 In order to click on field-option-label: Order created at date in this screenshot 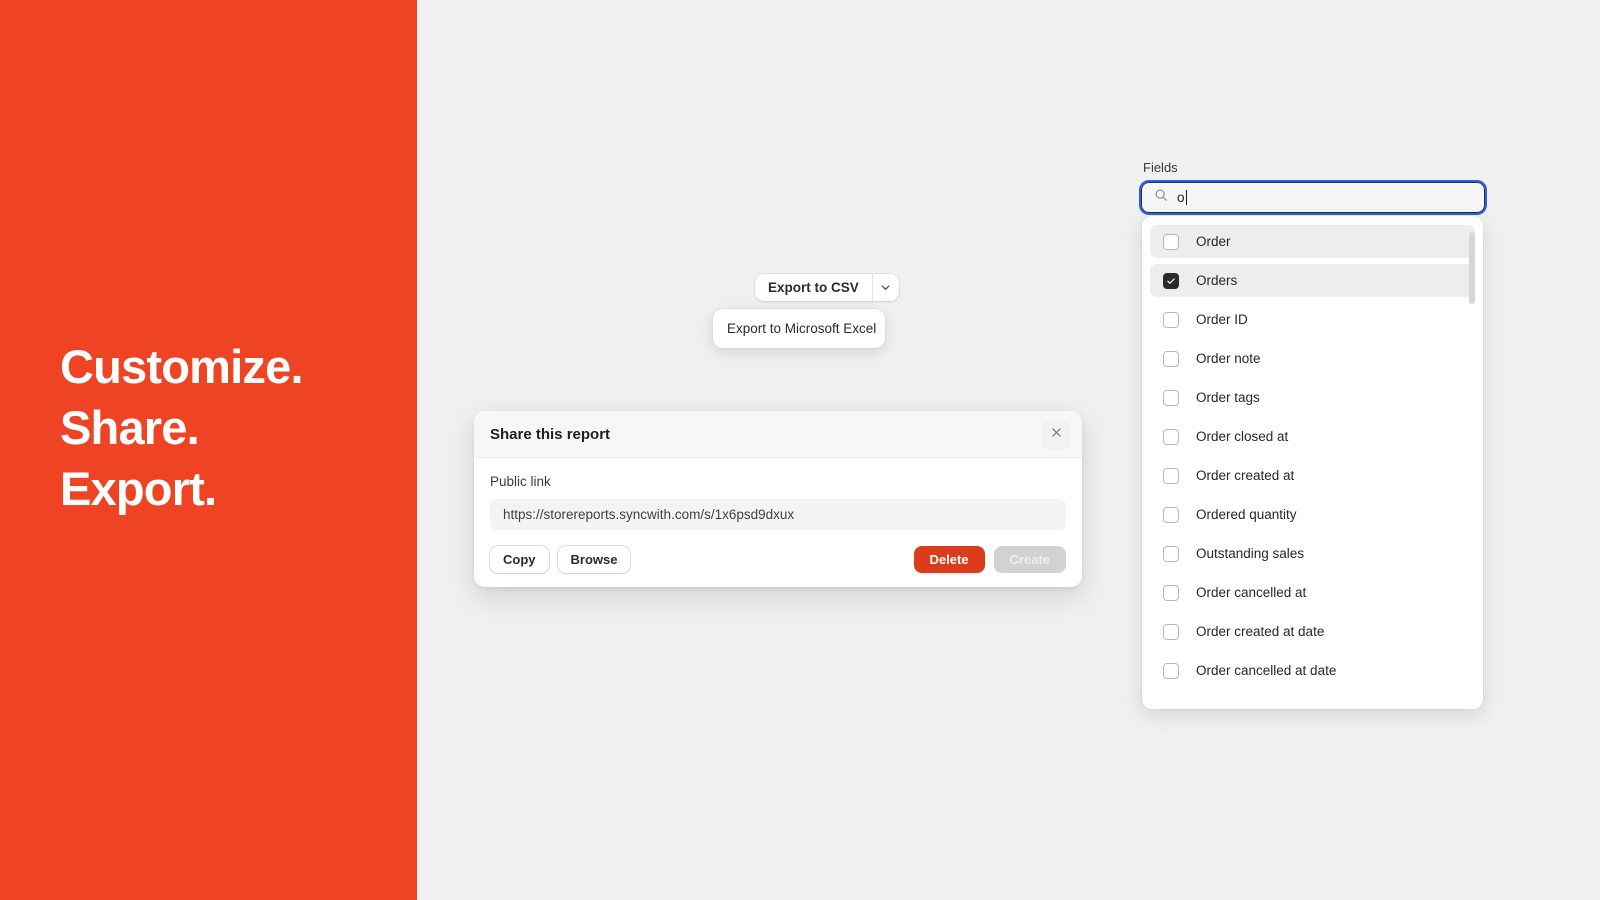, I will do `click(1260, 631)`.